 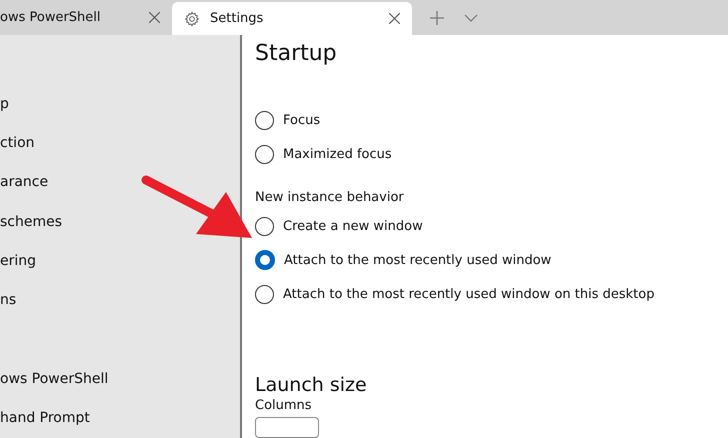 What do you see at coordinates (45, 418) in the screenshot?
I see `sidebar-item: hand Prompt` at bounding box center [45, 418].